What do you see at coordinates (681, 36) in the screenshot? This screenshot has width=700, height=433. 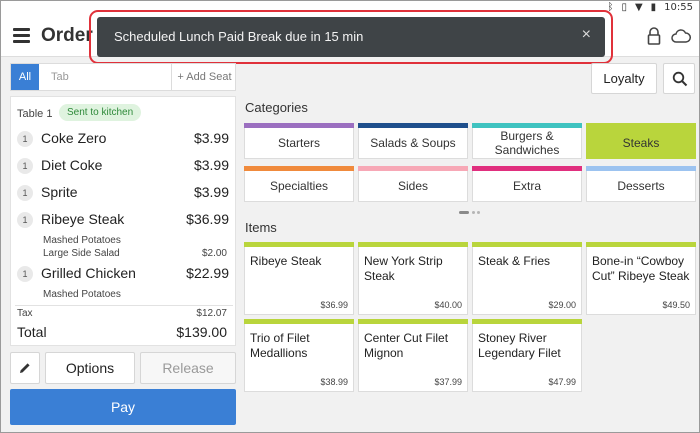 I see `cloud-icon` at bounding box center [681, 36].